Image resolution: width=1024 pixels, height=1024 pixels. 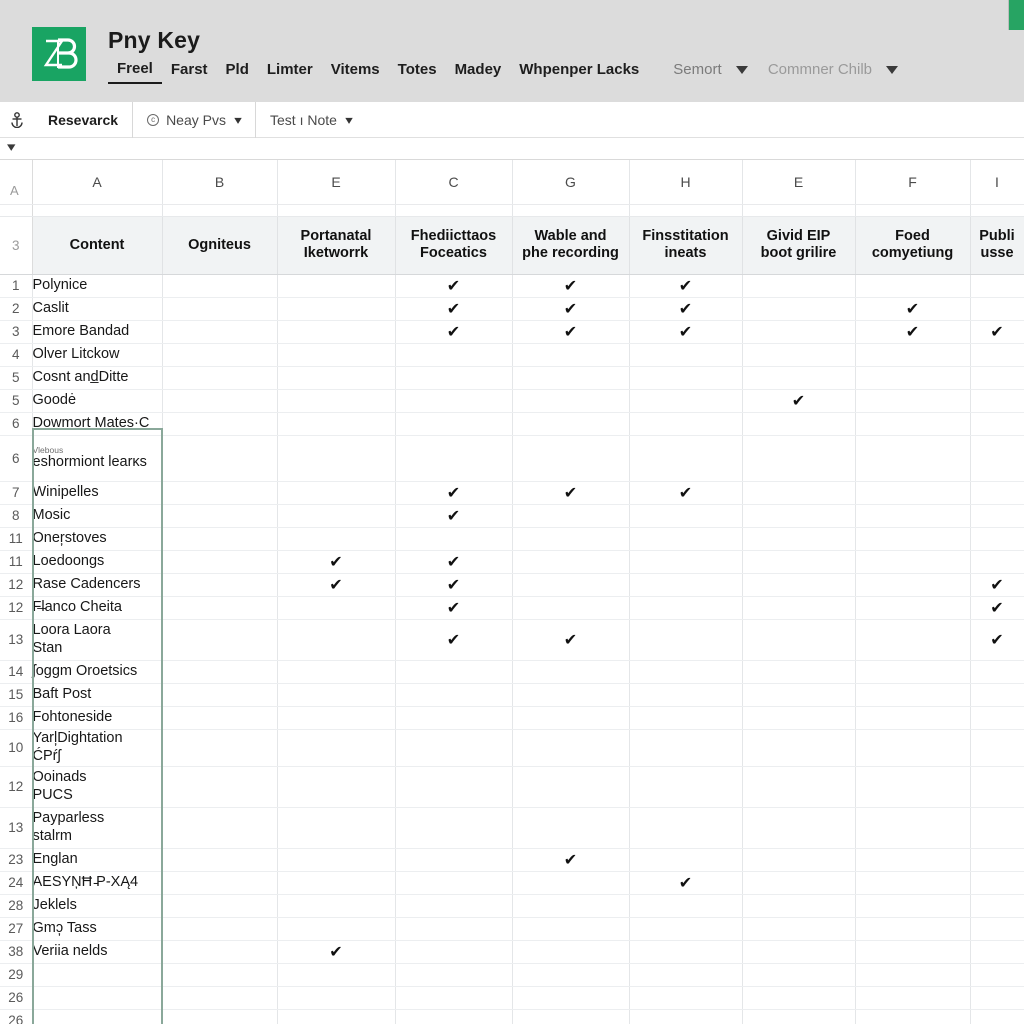 What do you see at coordinates (16, 585) in the screenshot?
I see `row-number: 12` at bounding box center [16, 585].